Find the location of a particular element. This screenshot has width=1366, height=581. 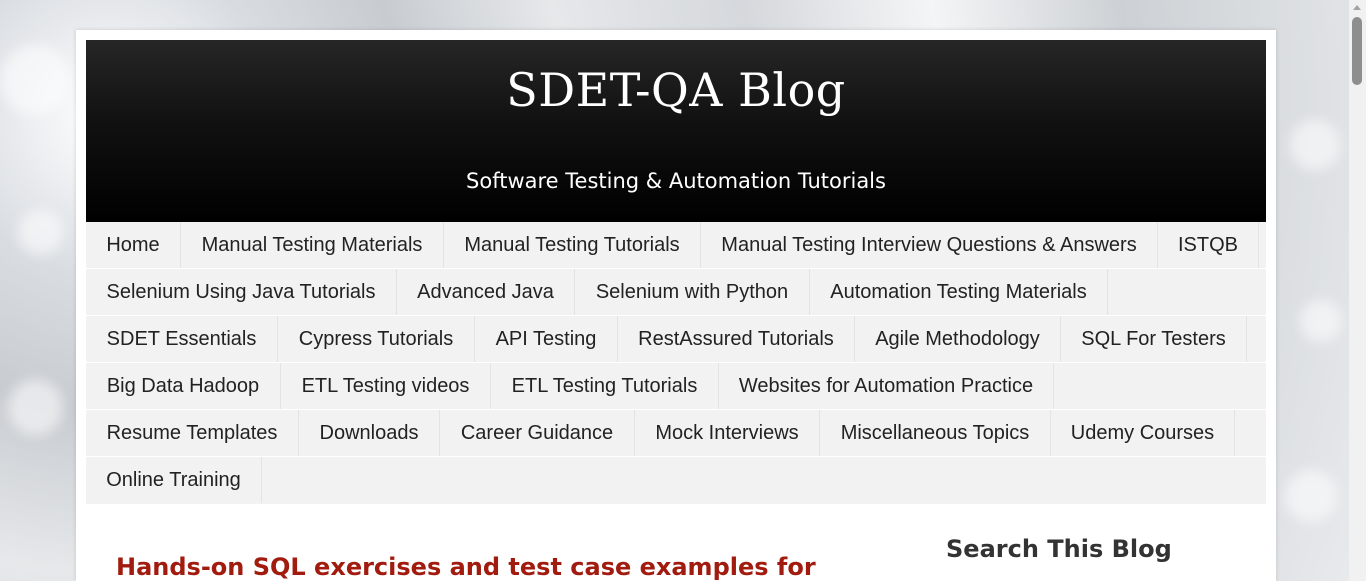

nav-item-selenium-python: Selenium with Python is located at coordinates (692, 292).